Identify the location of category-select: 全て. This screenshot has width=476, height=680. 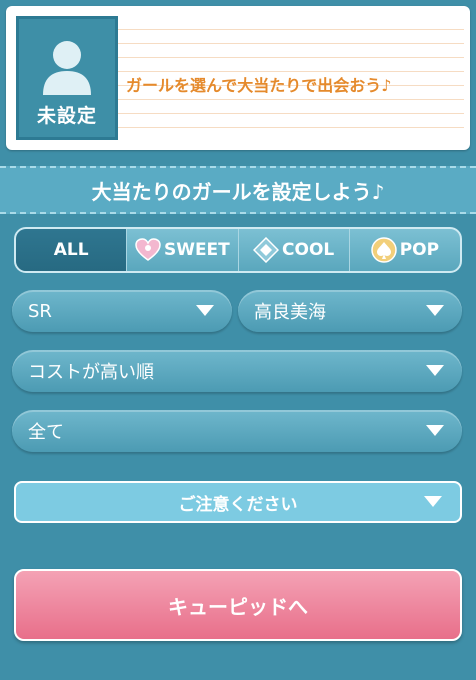
(237, 431).